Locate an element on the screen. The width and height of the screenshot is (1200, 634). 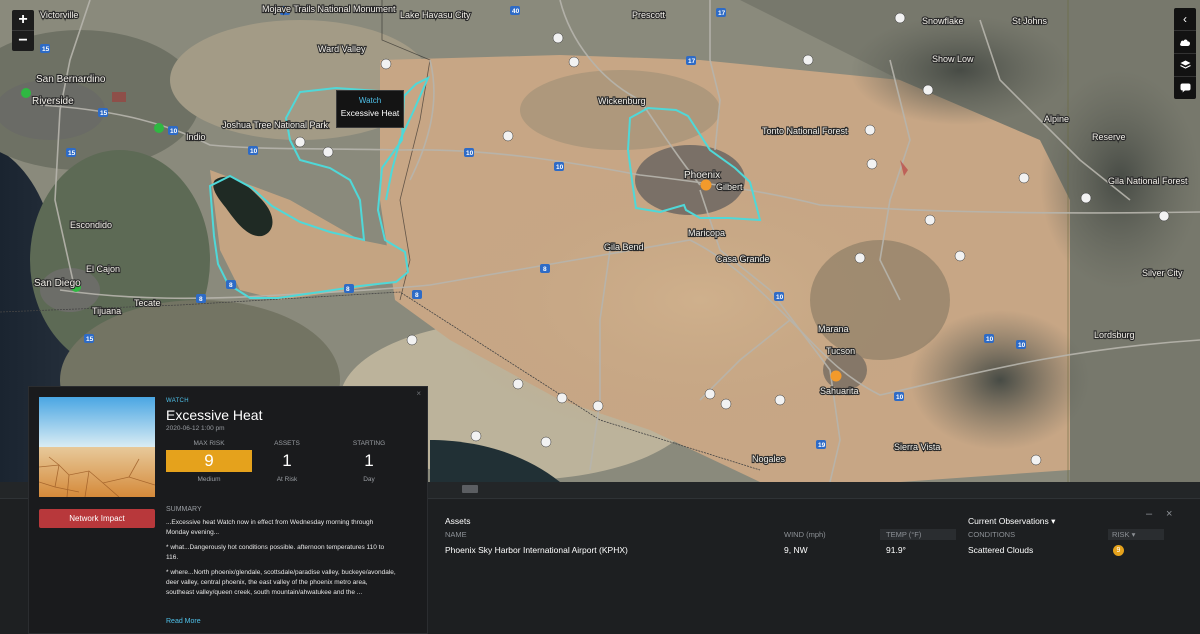
svg-text: Show Low is located at coordinates (953, 59).